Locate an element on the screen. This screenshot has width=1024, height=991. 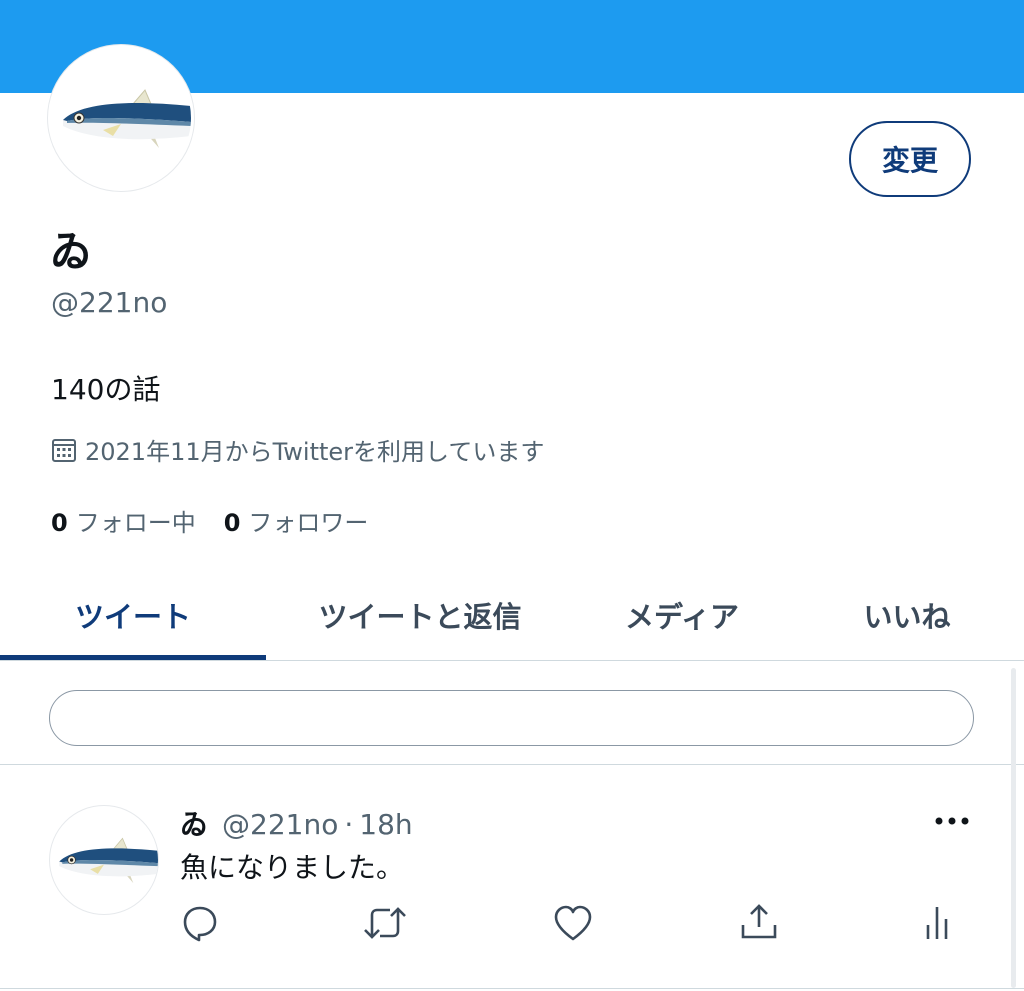
tab-likes: いいね is located at coordinates (907, 615).